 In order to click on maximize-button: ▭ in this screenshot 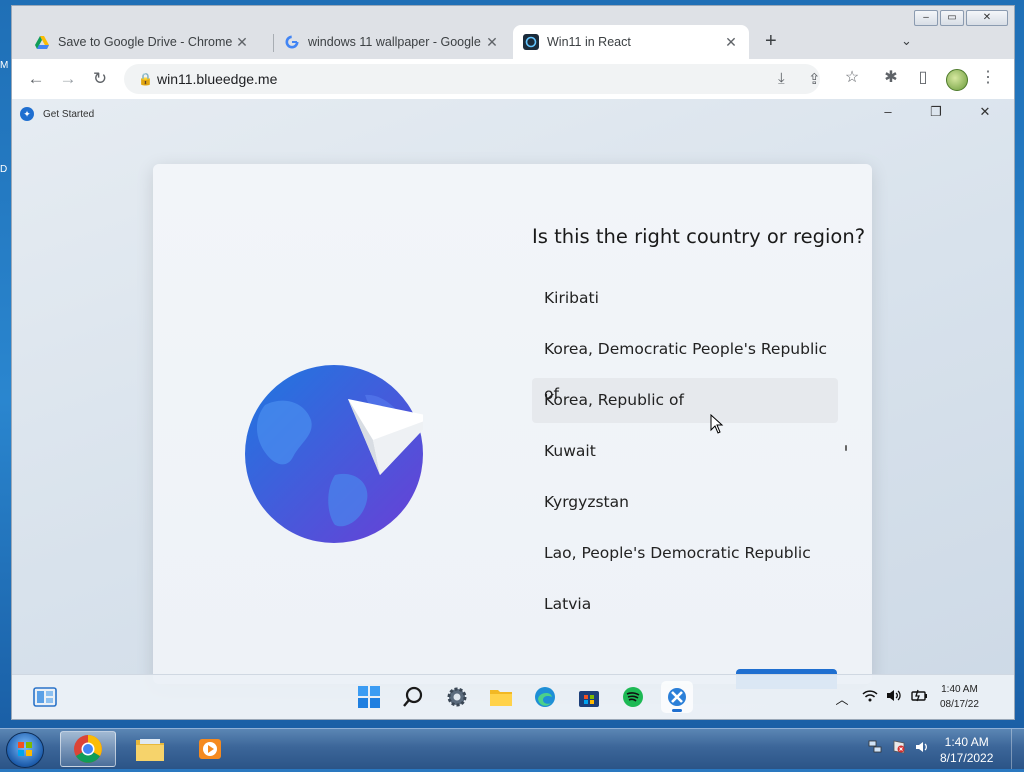, I will do `click(952, 18)`.